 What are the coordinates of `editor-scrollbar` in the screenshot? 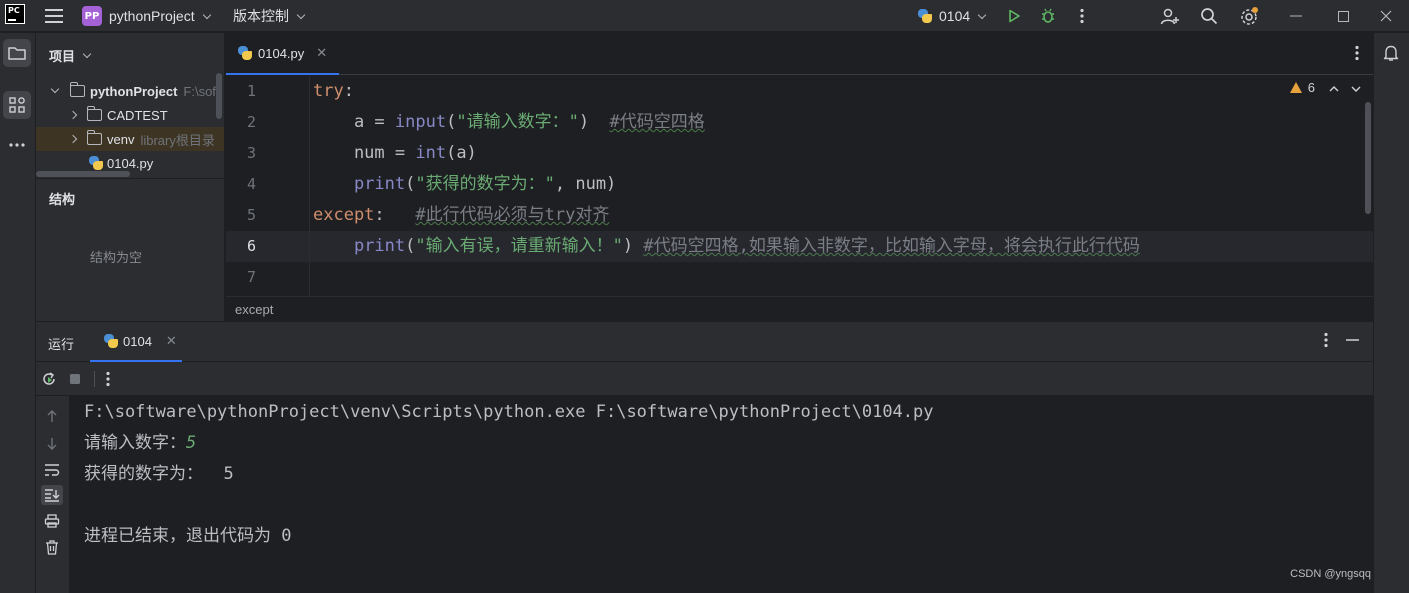 It's located at (1368, 158).